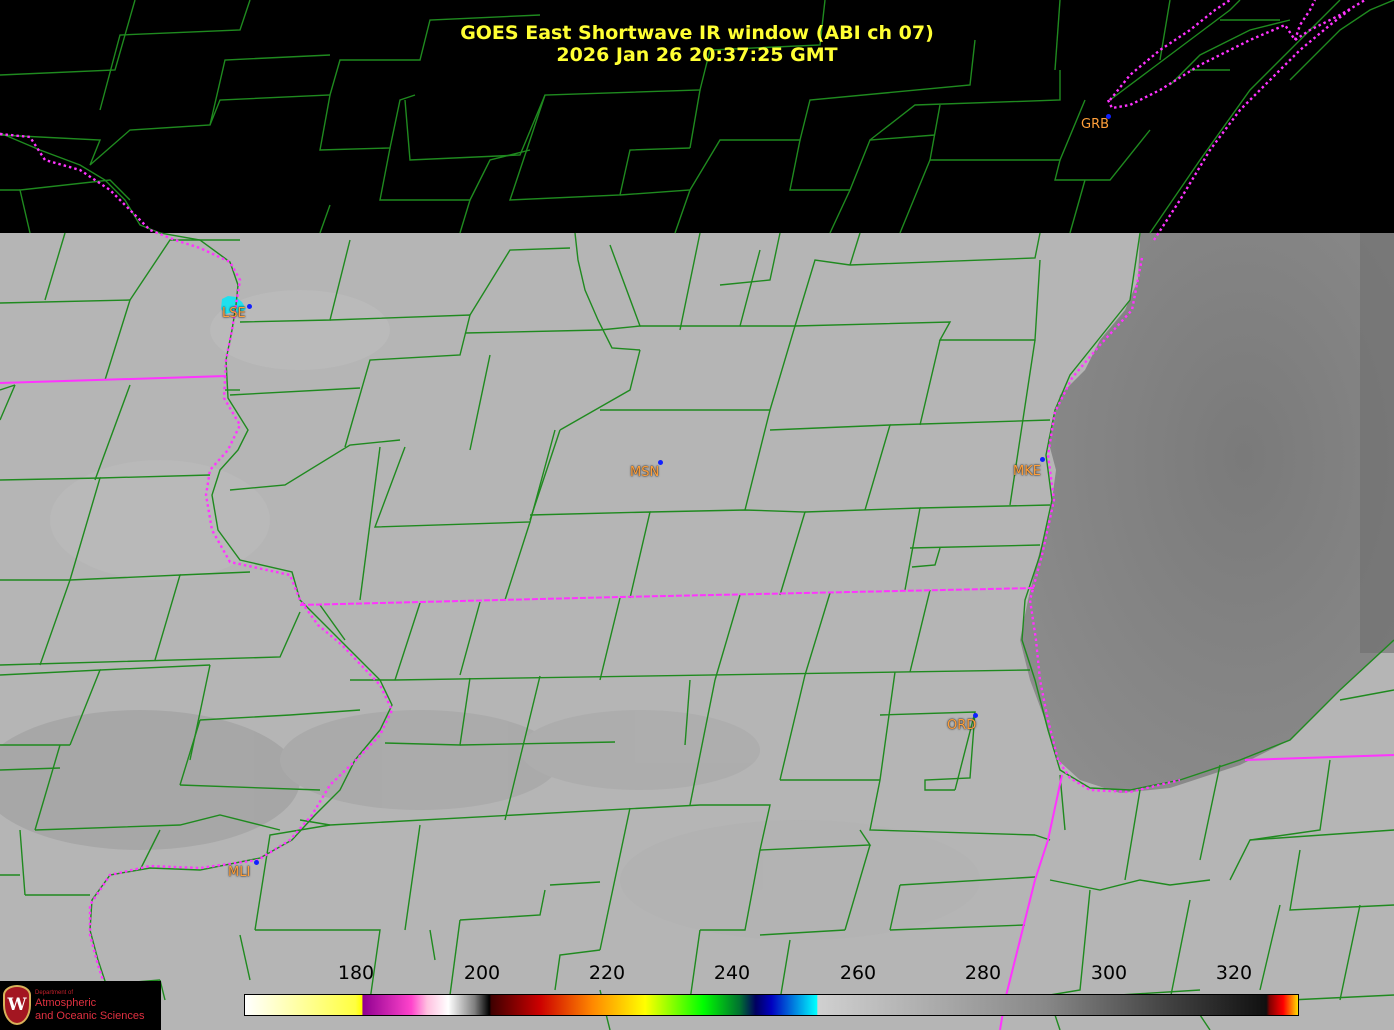 The image size is (1394, 1030). Describe the element at coordinates (858, 973) in the screenshot. I see `colorbar-tick-260: 260` at that location.